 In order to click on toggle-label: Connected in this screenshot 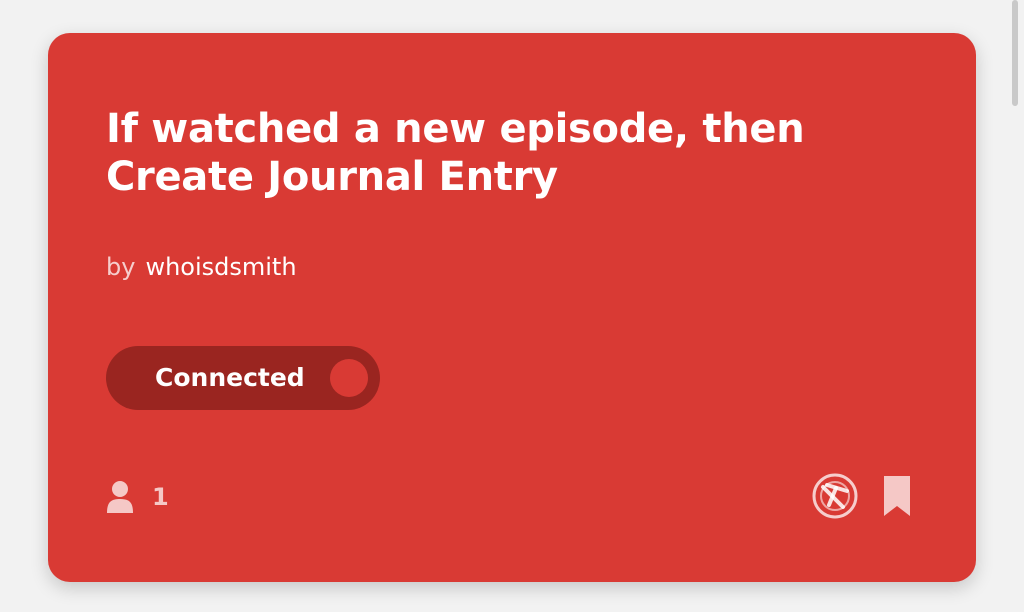, I will do `click(230, 377)`.